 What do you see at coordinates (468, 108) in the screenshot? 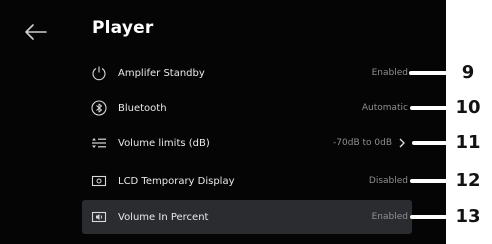
I see `callout-badge: 10` at bounding box center [468, 108].